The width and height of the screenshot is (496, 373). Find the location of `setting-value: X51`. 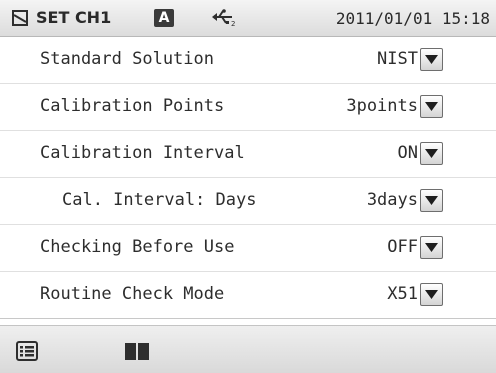

setting-value: X51 is located at coordinates (402, 294).